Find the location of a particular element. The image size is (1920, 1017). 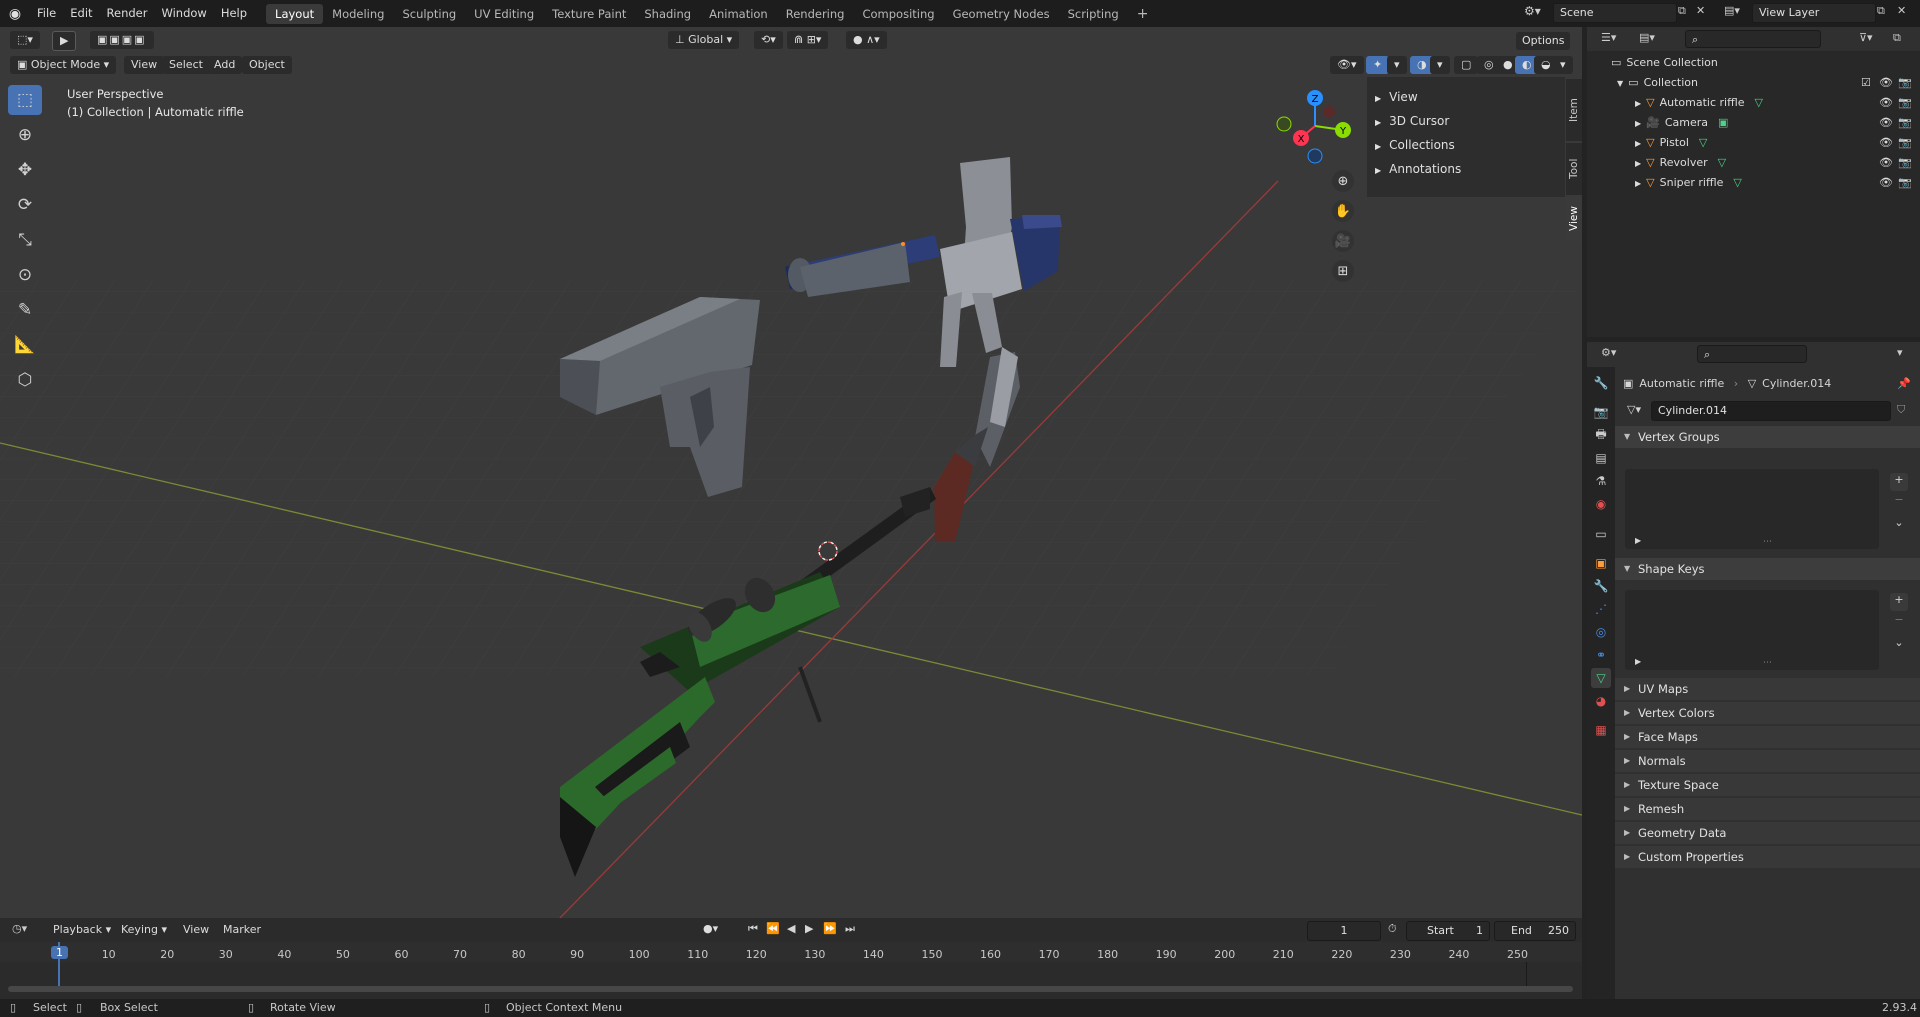

tab-sculpting: Sculpting is located at coordinates (429, 14).